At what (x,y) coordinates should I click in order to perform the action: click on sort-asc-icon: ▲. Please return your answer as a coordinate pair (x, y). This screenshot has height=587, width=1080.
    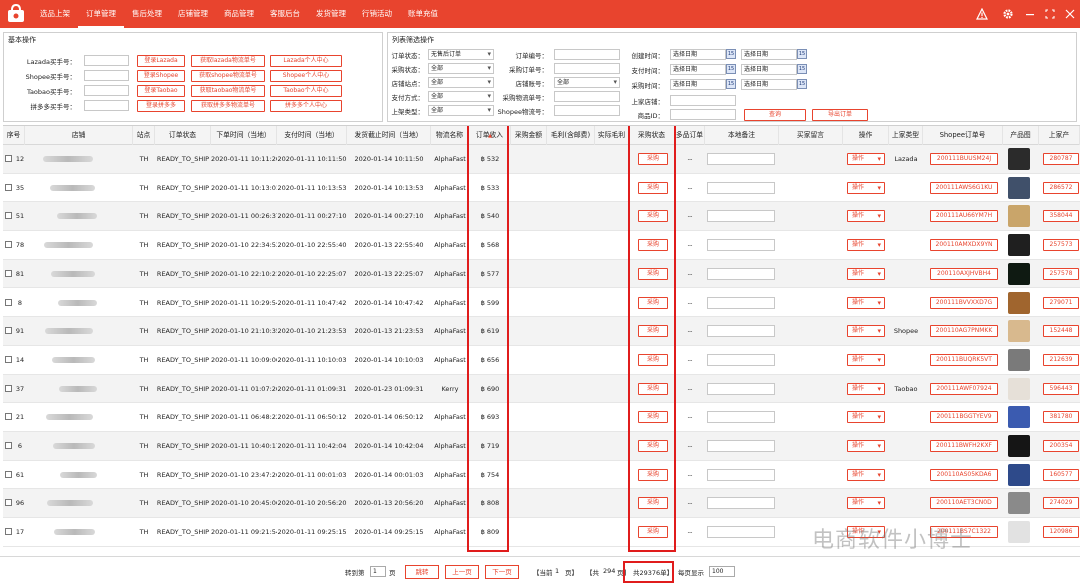
    Looking at the image, I should click on (490, 136).